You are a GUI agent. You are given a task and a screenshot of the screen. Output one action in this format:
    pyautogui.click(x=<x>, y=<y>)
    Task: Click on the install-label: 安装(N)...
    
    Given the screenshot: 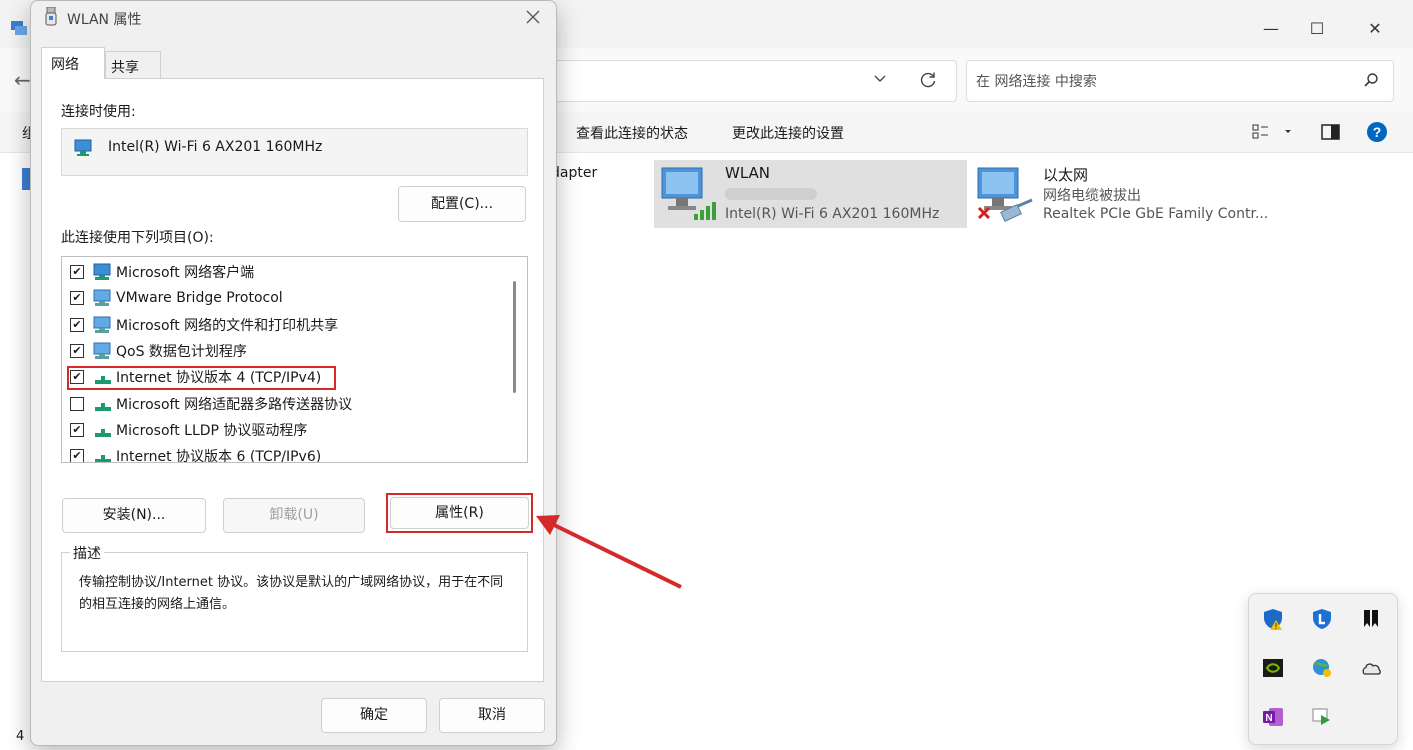 What is the action you would take?
    pyautogui.click(x=134, y=515)
    